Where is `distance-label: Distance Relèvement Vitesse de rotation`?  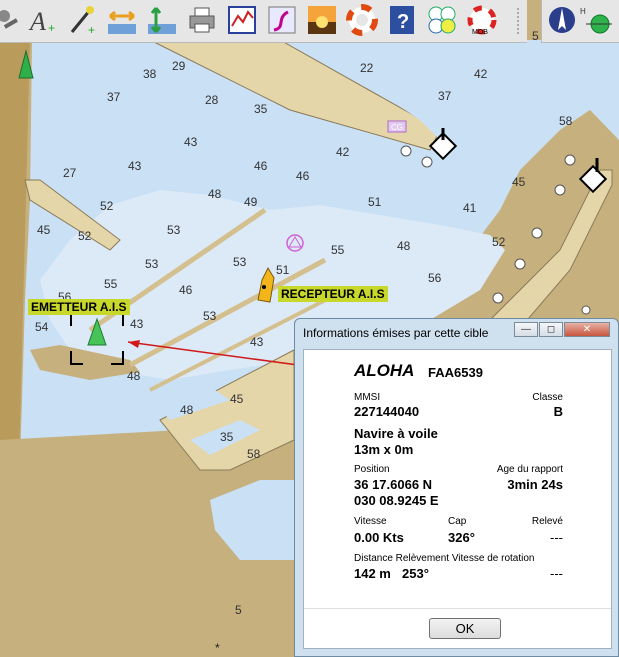 distance-label: Distance Relèvement Vitesse de rotation is located at coordinates (444, 558).